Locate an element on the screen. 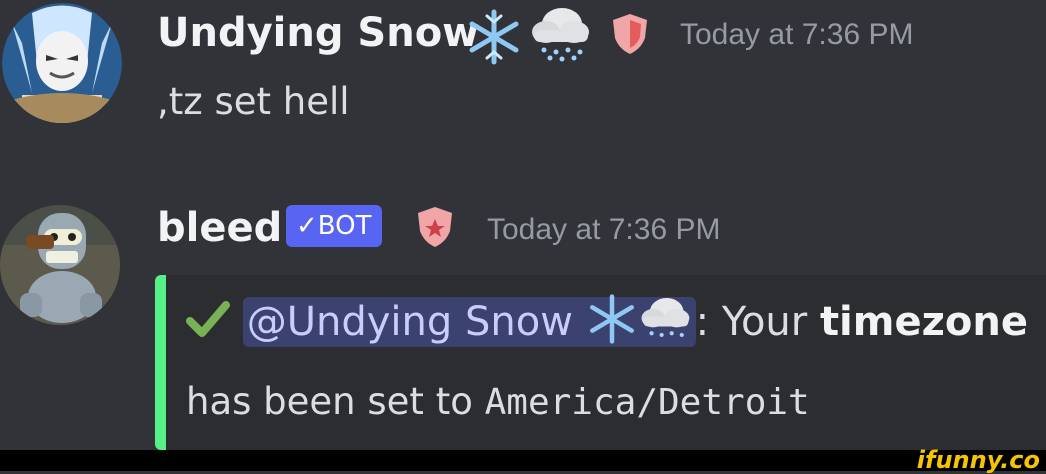 The height and width of the screenshot is (474, 1046). avatar-bleed is located at coordinates (60, 265).